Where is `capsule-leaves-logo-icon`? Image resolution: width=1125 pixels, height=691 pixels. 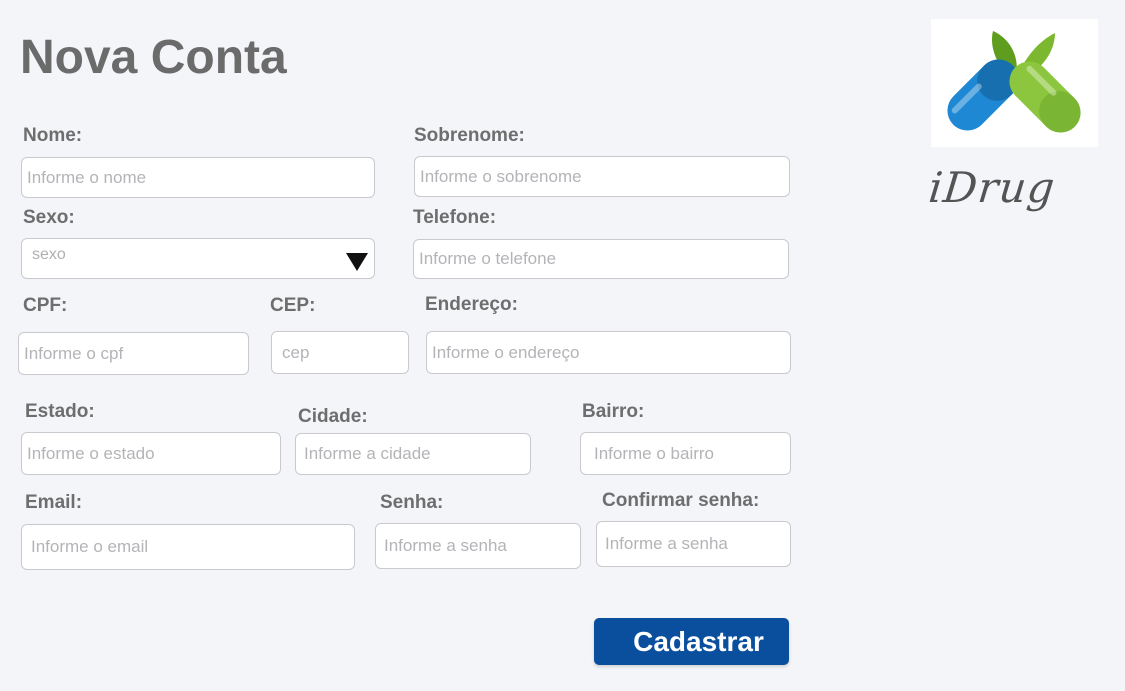
capsule-leaves-logo-icon is located at coordinates (1014, 82).